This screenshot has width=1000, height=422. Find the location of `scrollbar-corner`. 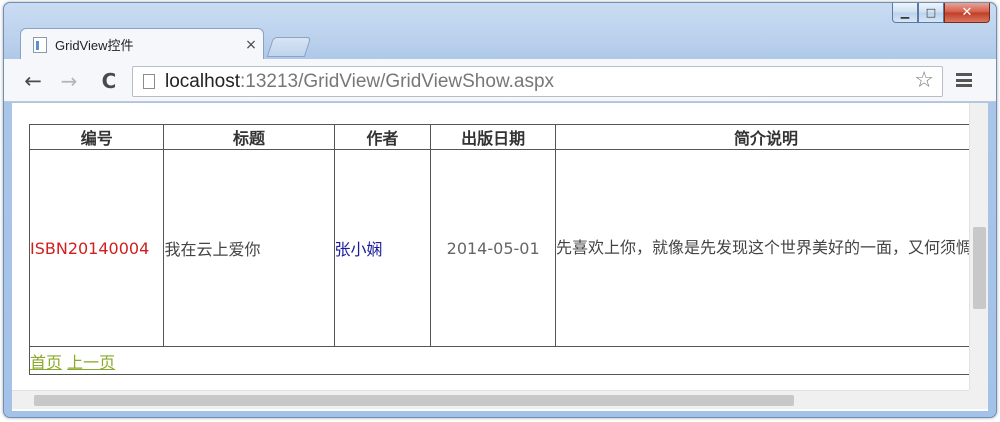

scrollbar-corner is located at coordinates (978, 399).